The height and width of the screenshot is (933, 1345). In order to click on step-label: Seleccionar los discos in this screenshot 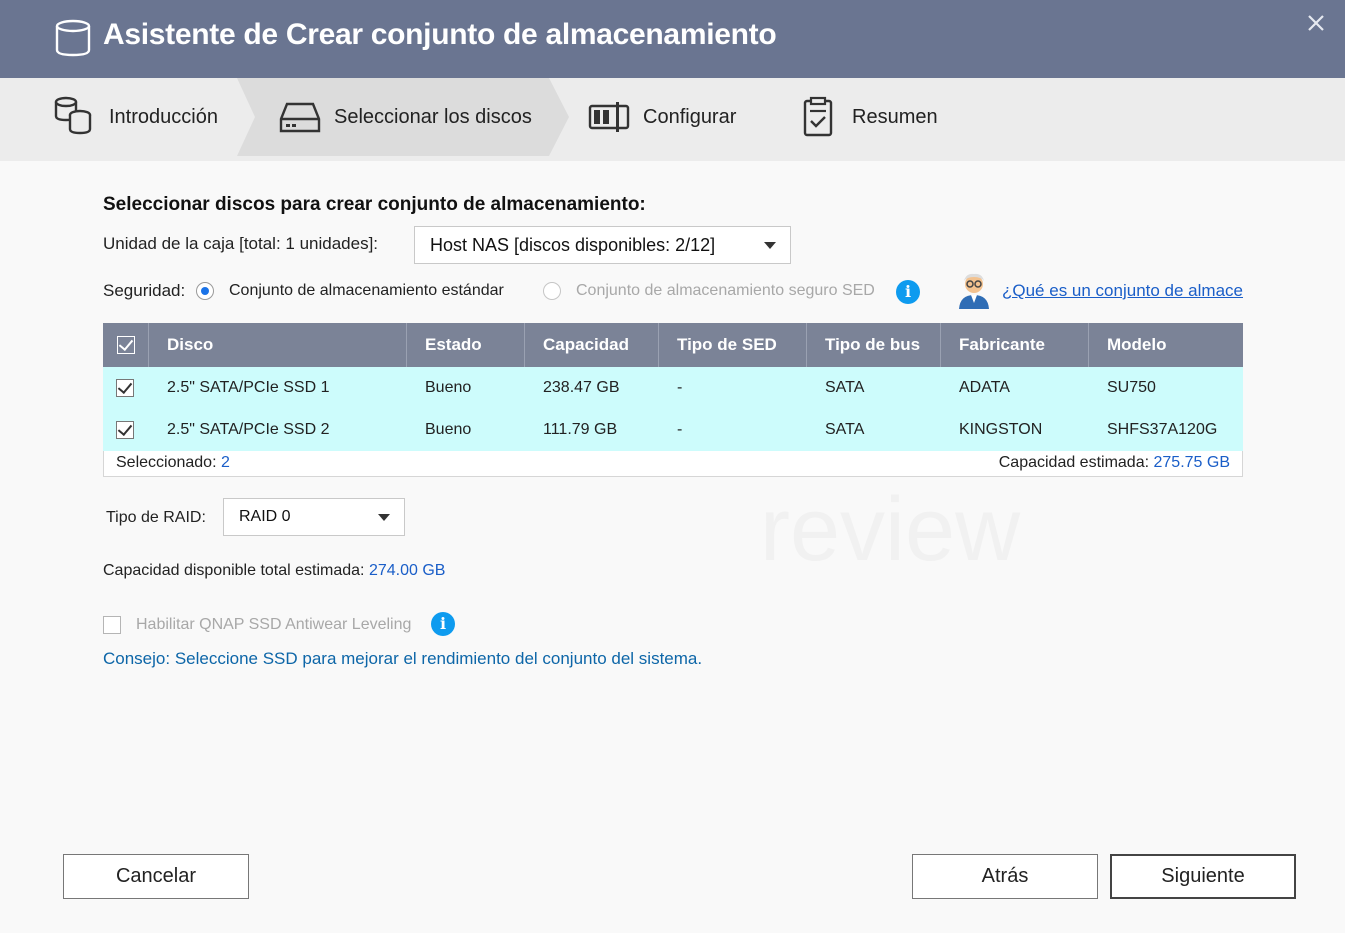, I will do `click(433, 116)`.